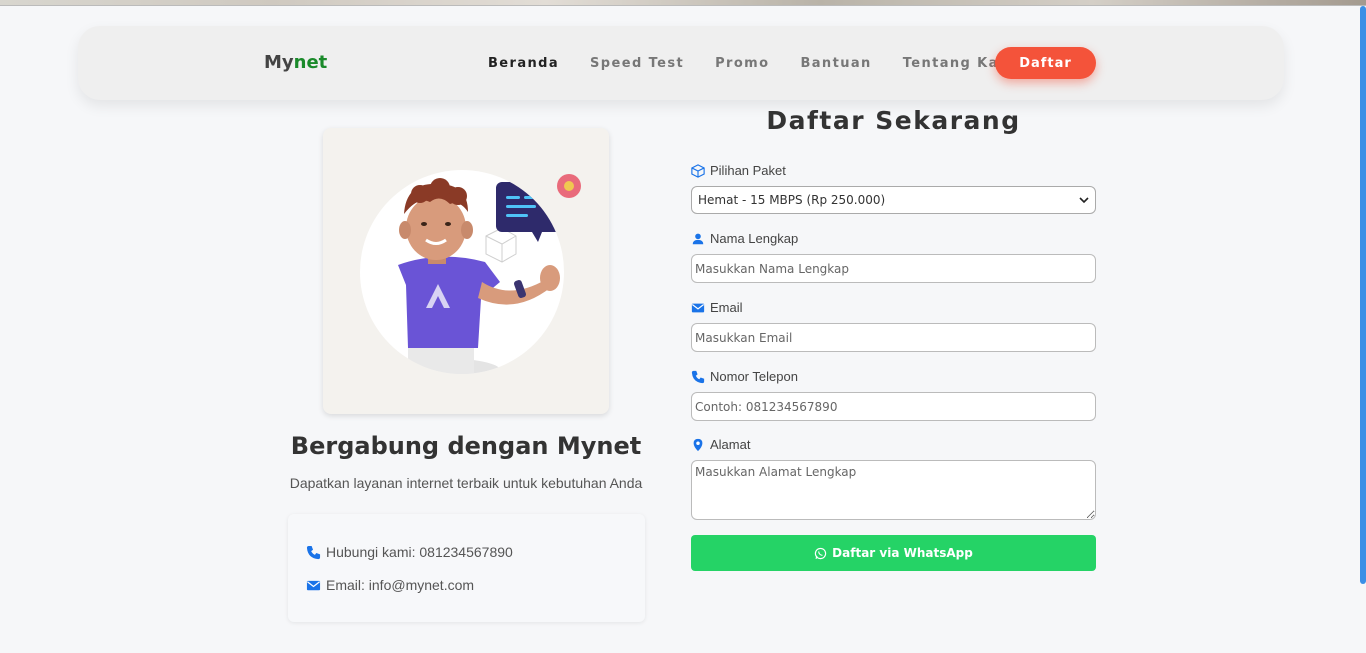 Image resolution: width=1366 pixels, height=653 pixels. What do you see at coordinates (698, 170) in the screenshot?
I see `box-icon` at bounding box center [698, 170].